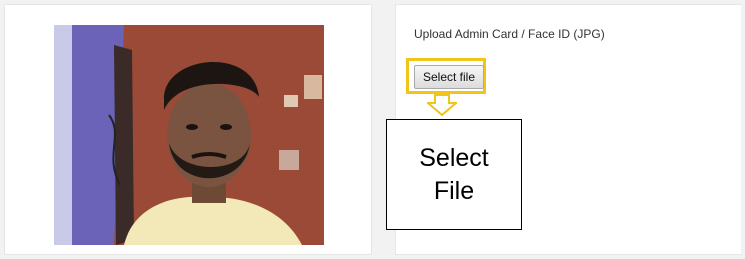 This screenshot has width=745, height=259. I want to click on callout-text: Select File, so click(454, 174).